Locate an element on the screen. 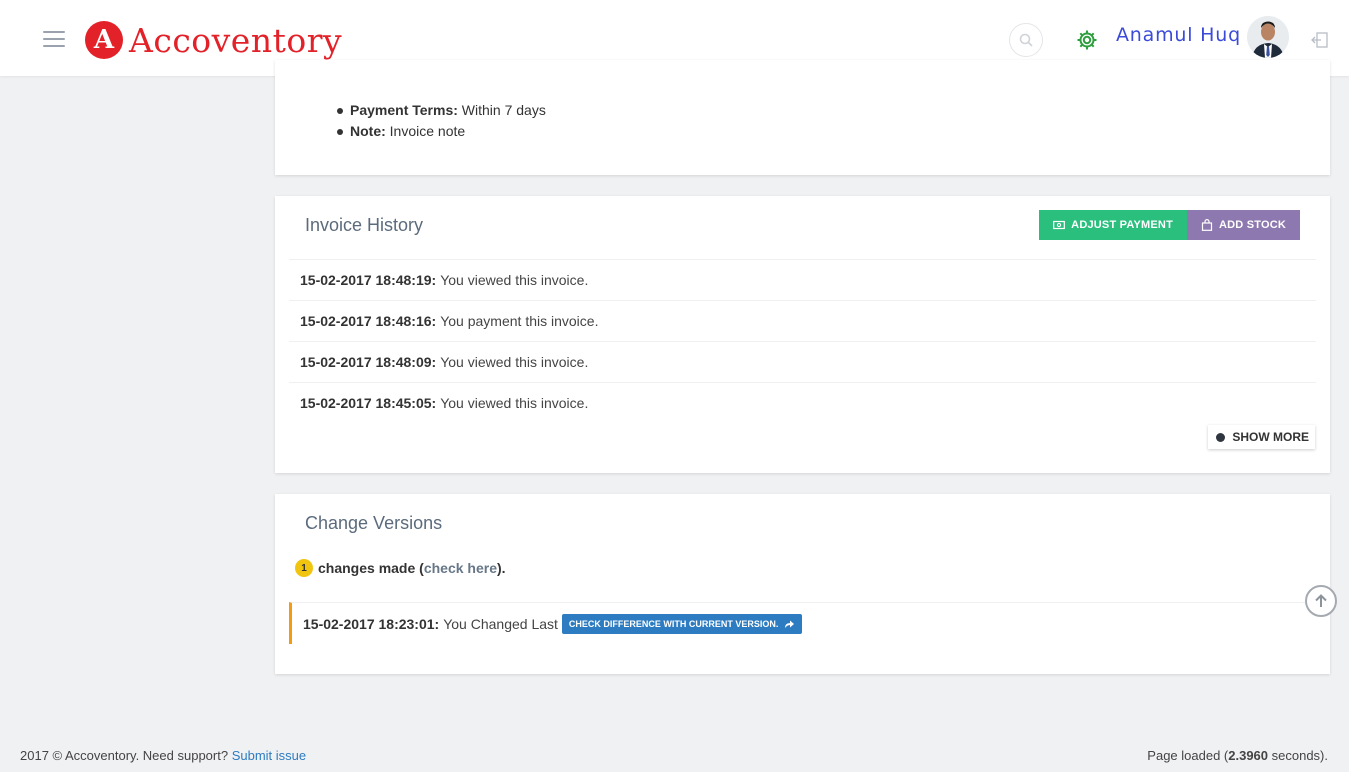  history-timestamp: 15-02-2017 18:48:16: is located at coordinates (368, 321).